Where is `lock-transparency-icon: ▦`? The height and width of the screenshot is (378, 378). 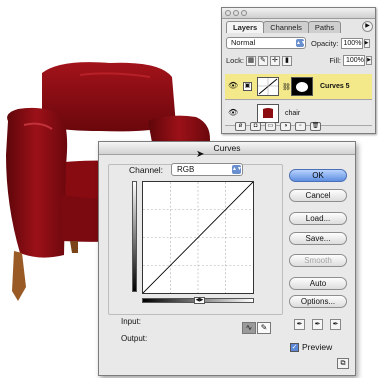 lock-transparency-icon: ▦ is located at coordinates (250, 60).